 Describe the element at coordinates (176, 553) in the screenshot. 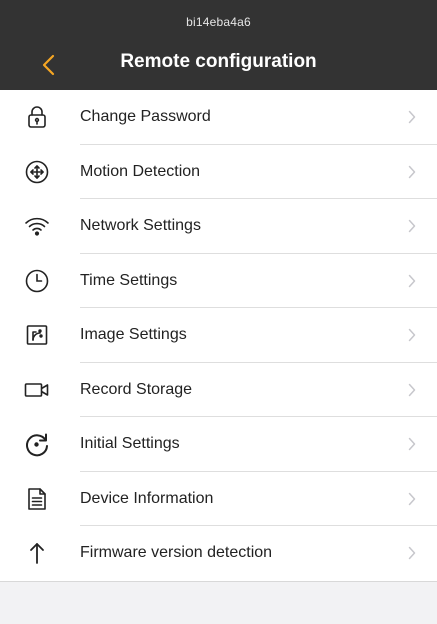

I see `menu-item-label: Firmware version detection` at that location.